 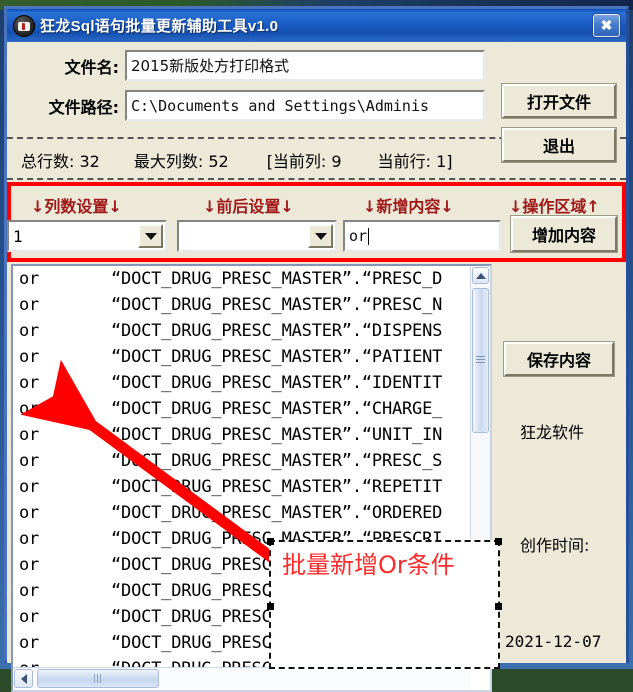 I want to click on file-name-row: 文件名: 2015新版处方打印格式, so click(x=246, y=65).